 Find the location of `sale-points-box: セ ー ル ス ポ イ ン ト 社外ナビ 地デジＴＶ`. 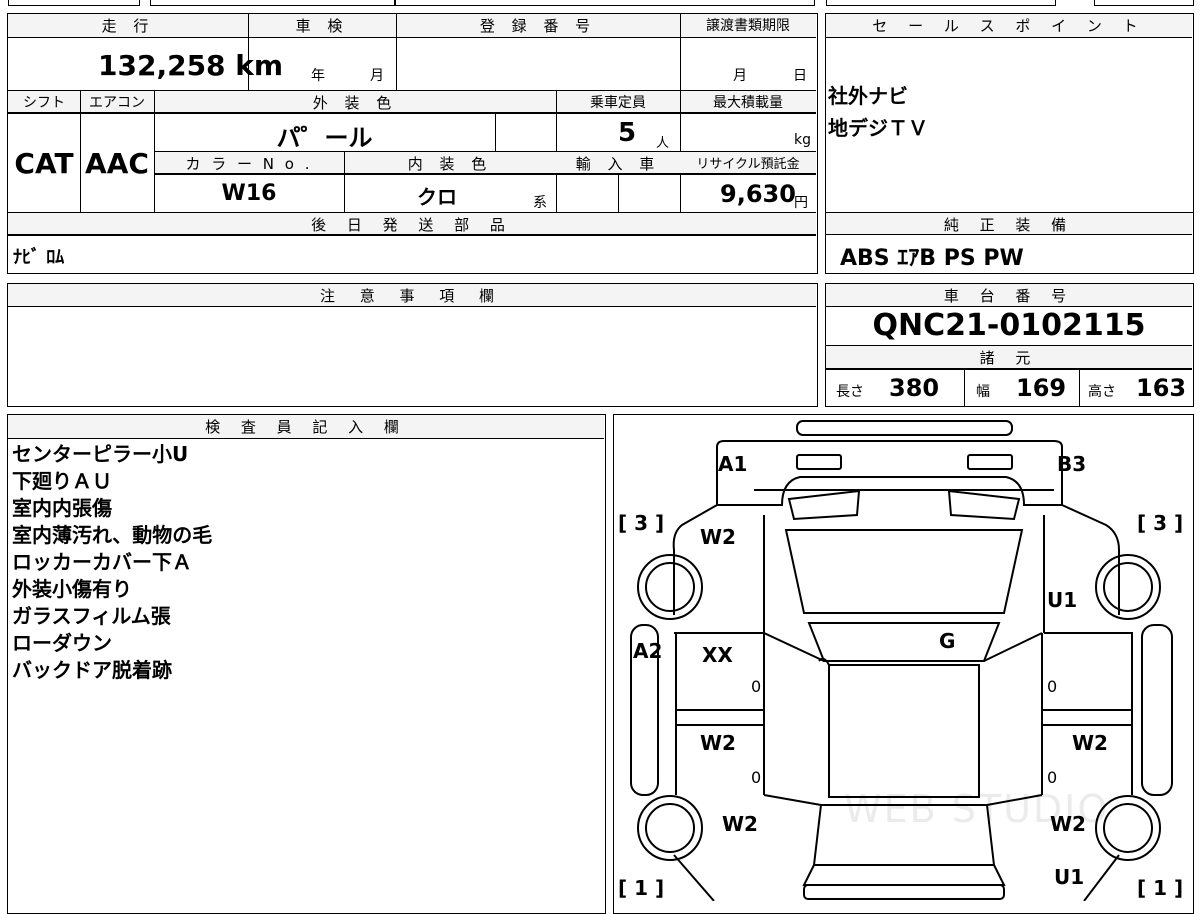

sale-points-box: セ ー ル ス ポ イ ン ト 社外ナビ 地デジＴＶ is located at coordinates (1009, 113).